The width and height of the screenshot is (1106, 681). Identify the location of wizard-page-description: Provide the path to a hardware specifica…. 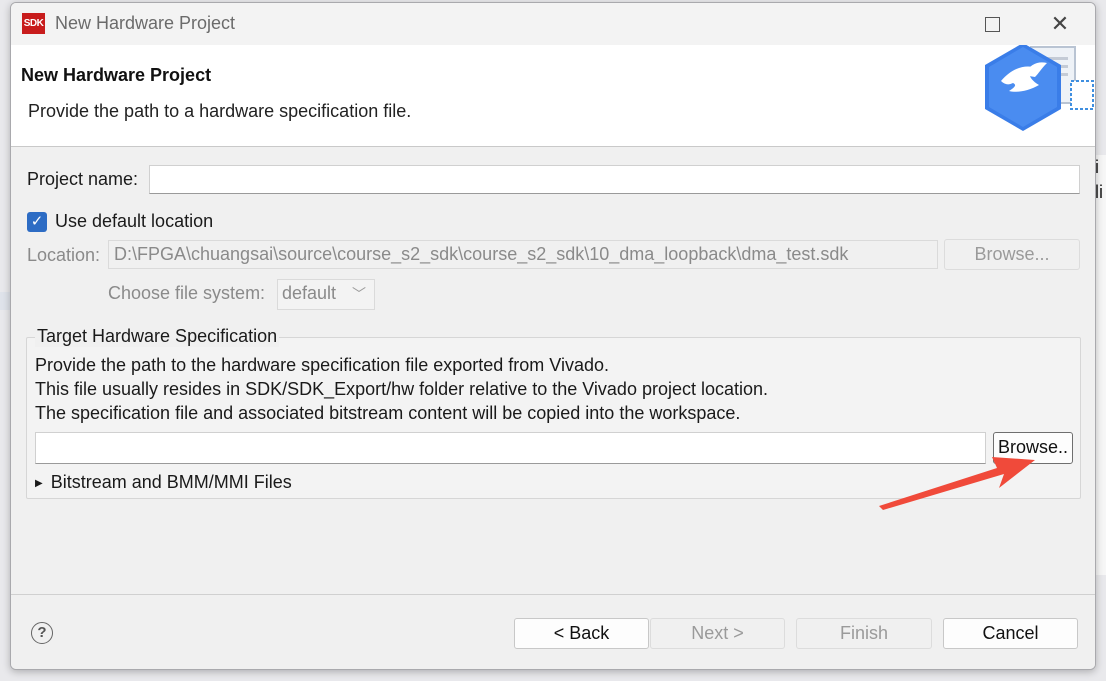
(220, 111).